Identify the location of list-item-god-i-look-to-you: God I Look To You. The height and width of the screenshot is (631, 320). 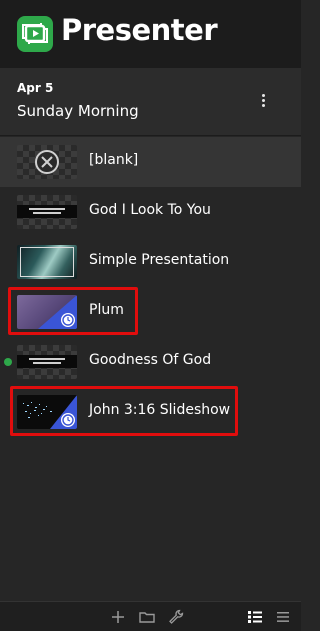
(150, 212).